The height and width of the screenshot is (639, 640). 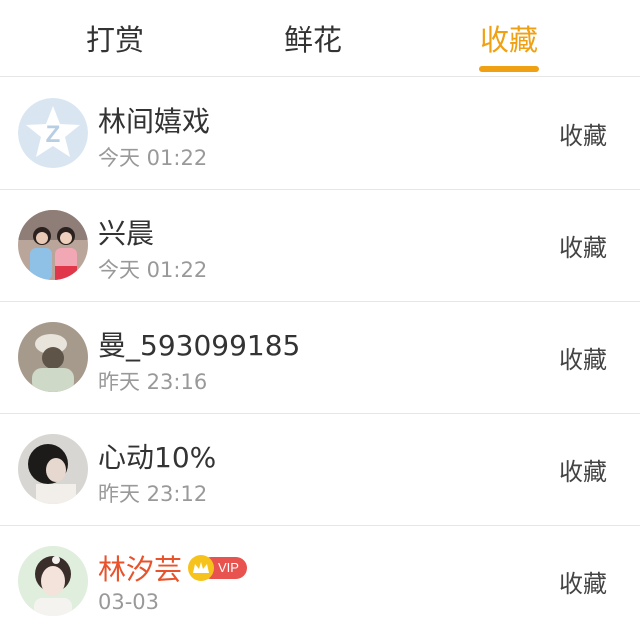 I want to click on user-name: 兴晨, so click(x=126, y=233).